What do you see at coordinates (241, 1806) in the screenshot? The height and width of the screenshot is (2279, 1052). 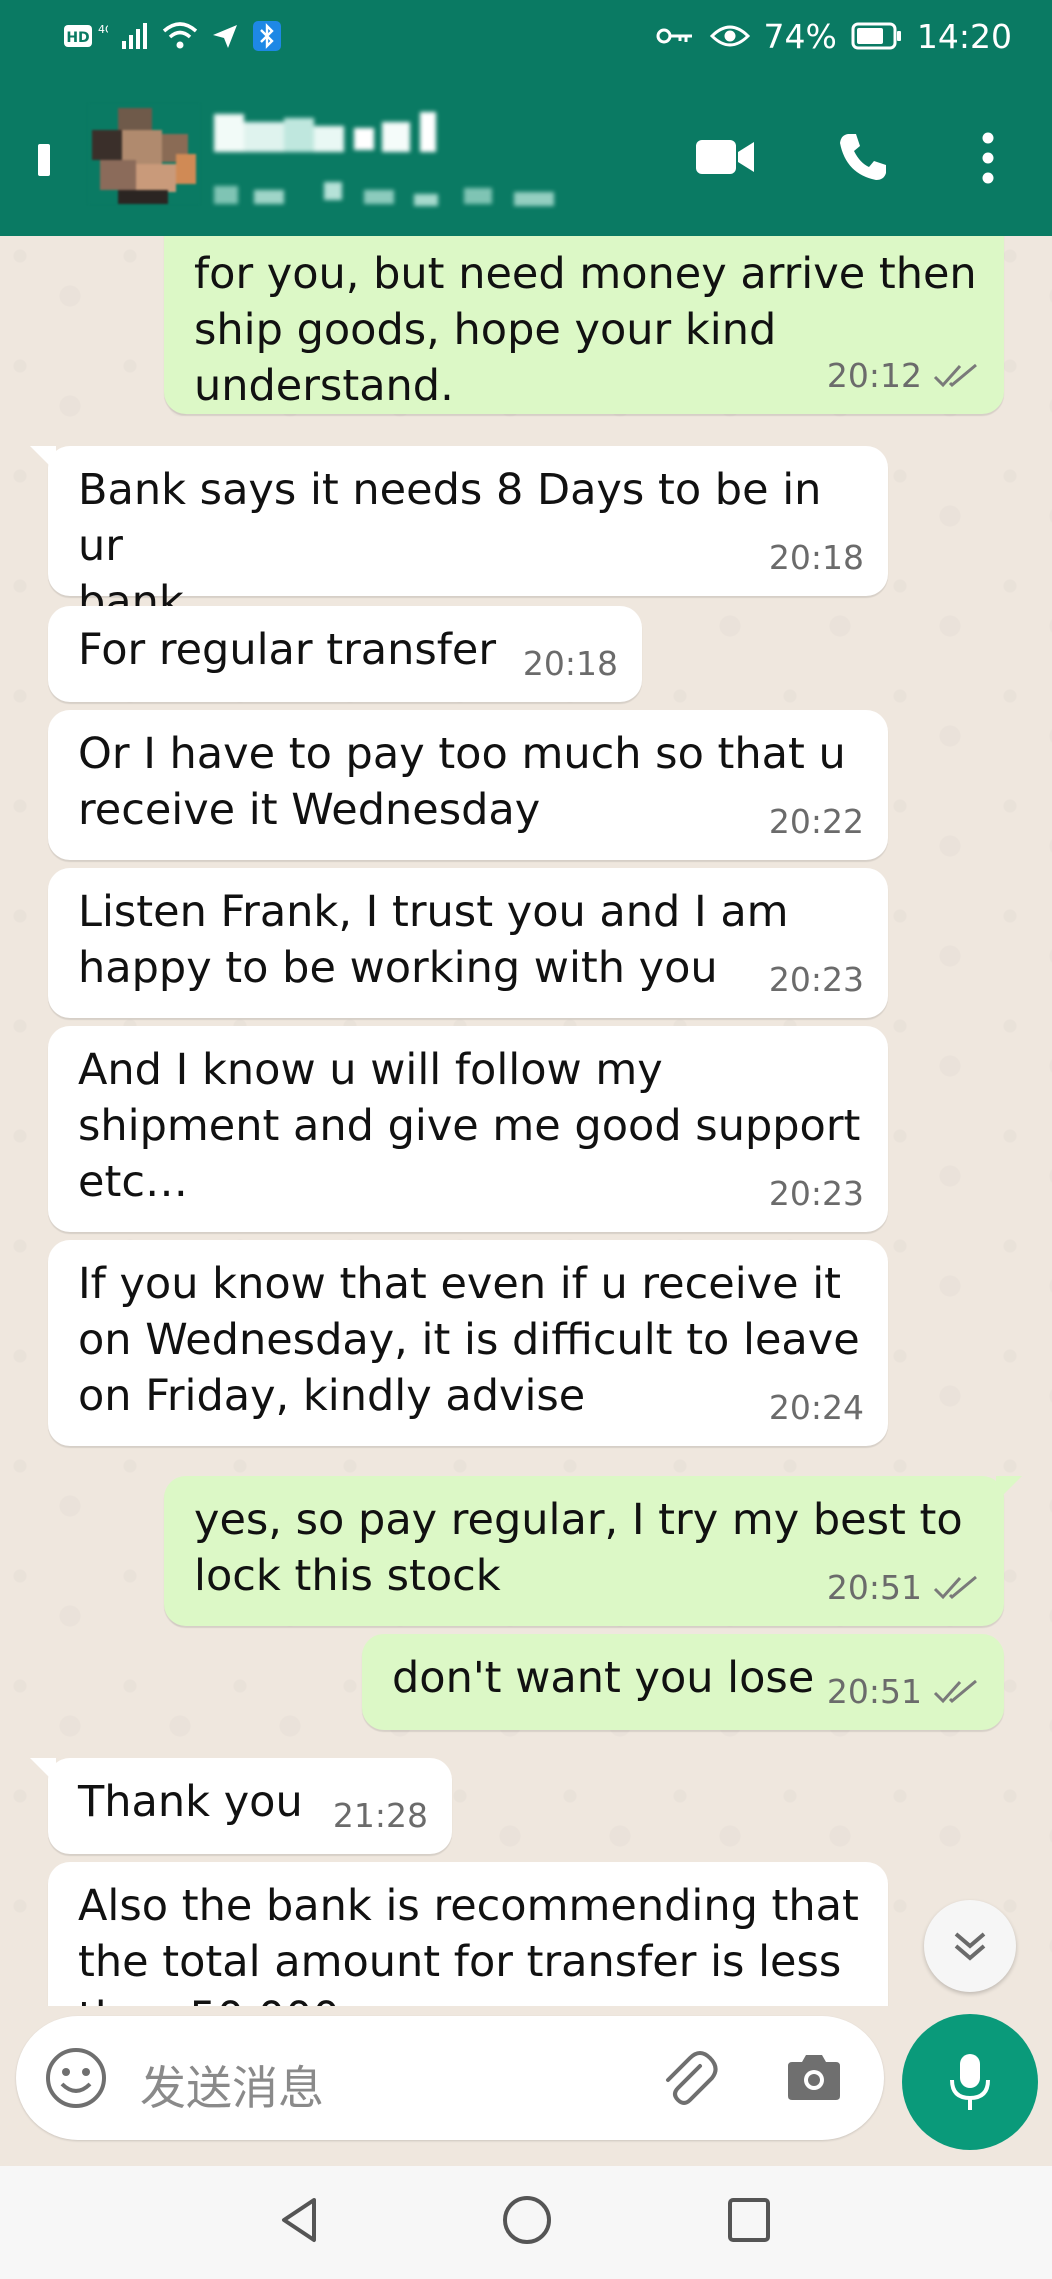 I see `message-bubble: Thank you 21:28` at bounding box center [241, 1806].